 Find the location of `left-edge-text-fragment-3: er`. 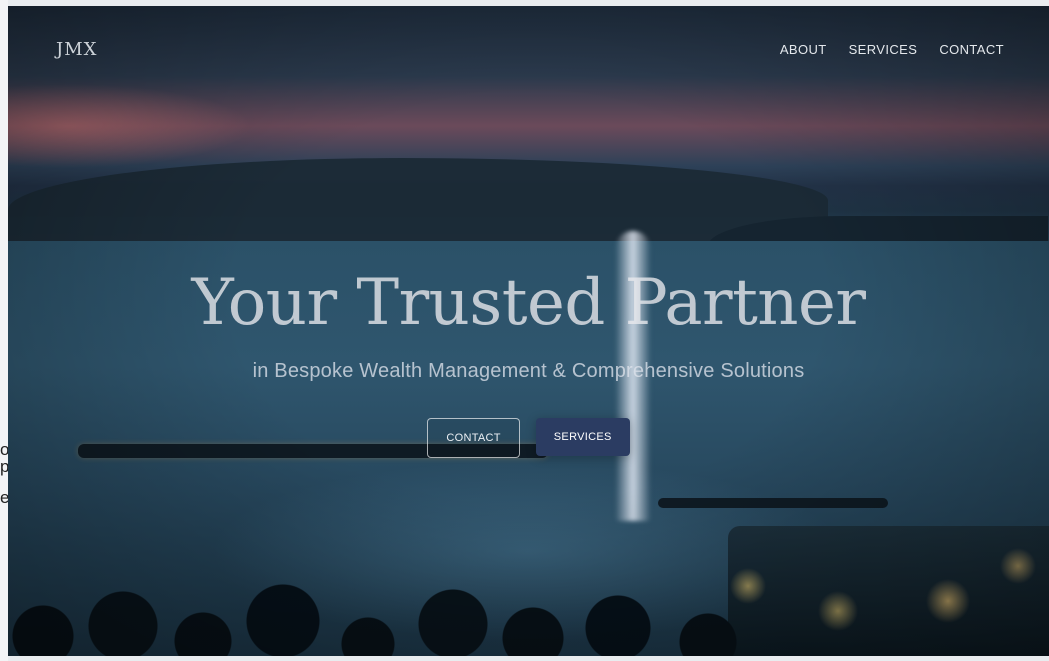

left-edge-text-fragment-3: er is located at coordinates (4, 497).